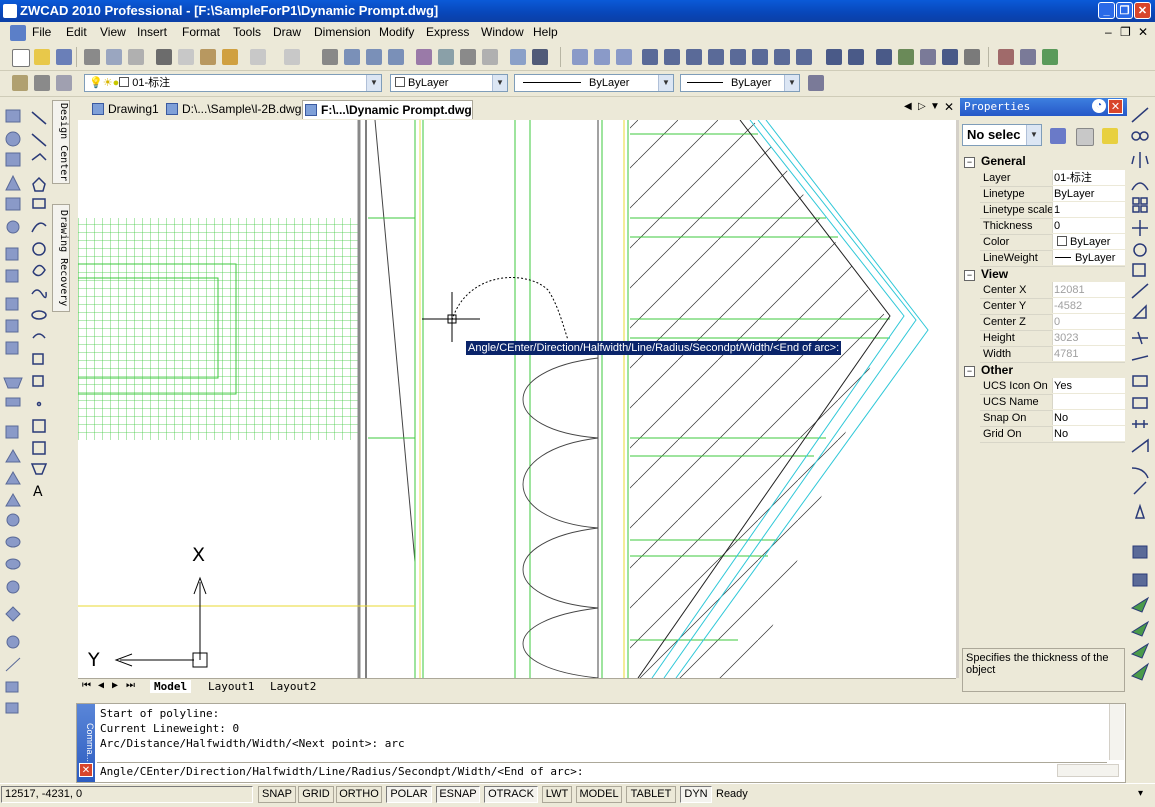 Image resolution: width=1155 pixels, height=807 pixels. Describe the element at coordinates (247, 32) in the screenshot. I see `menu-tools: Tools` at that location.